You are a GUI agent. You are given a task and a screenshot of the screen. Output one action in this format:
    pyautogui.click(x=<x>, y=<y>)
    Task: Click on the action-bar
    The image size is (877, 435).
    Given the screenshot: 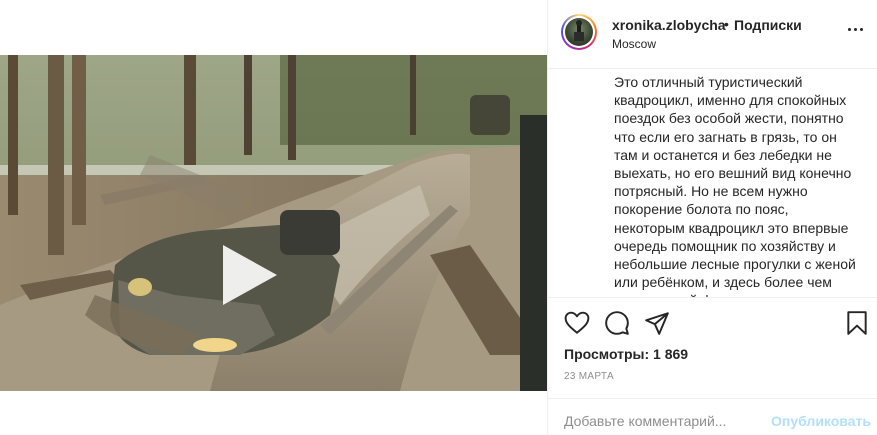 What is the action you would take?
    pyautogui.click(x=712, y=323)
    